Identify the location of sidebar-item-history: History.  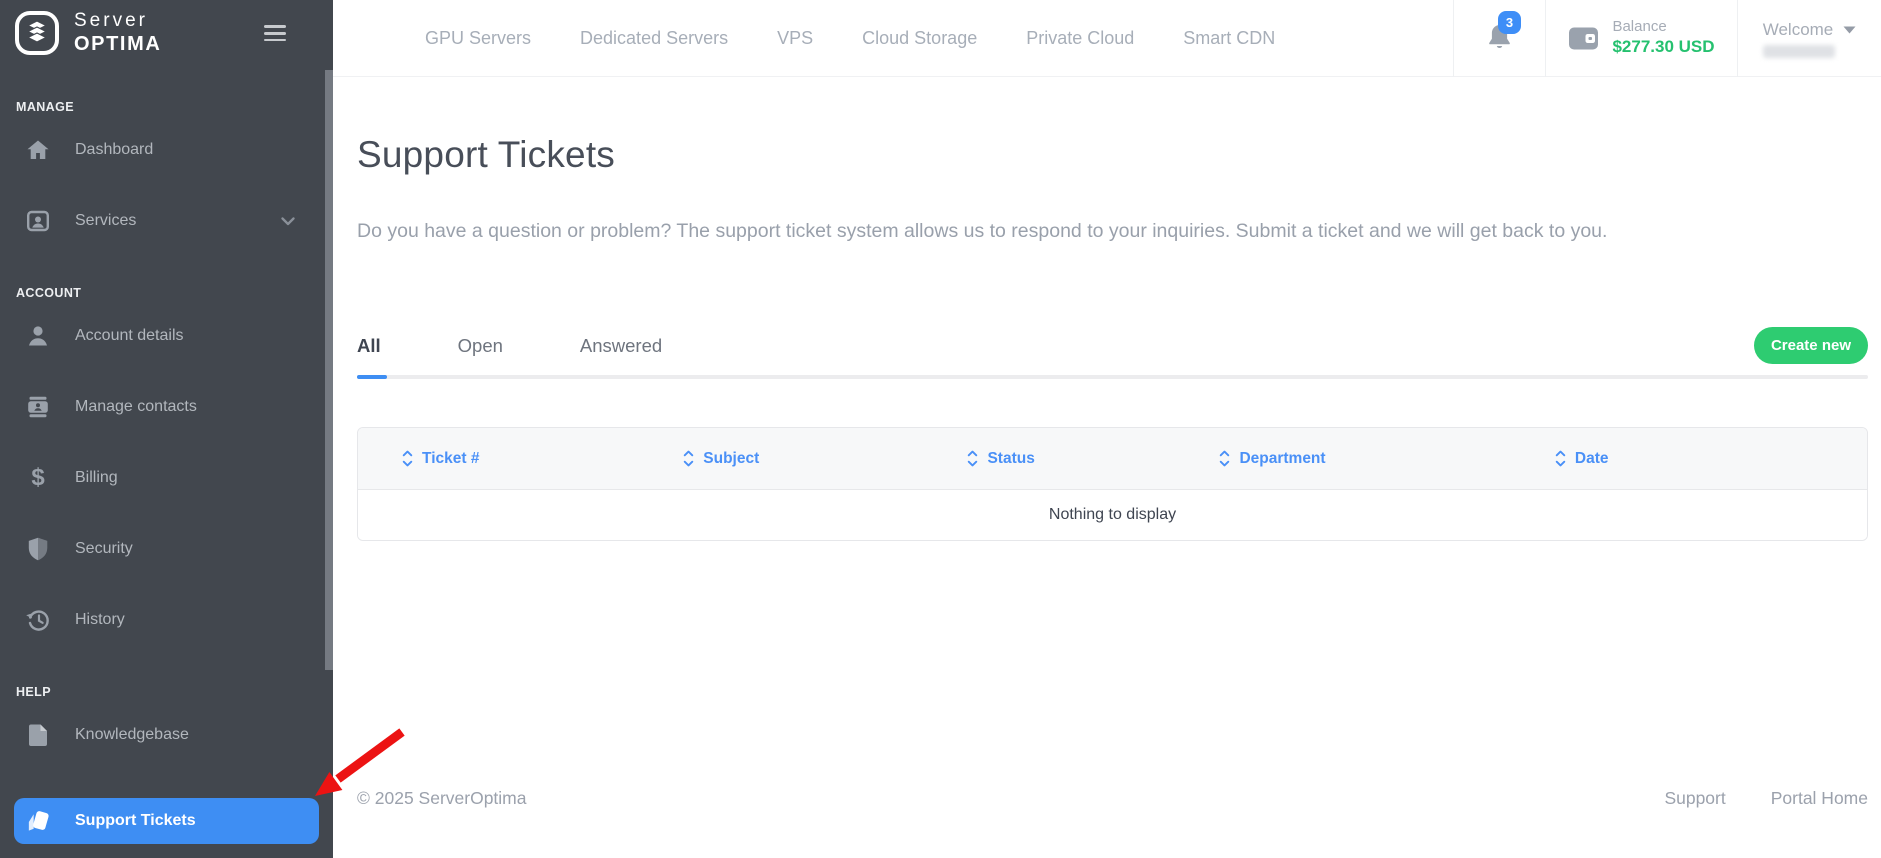
(166, 620).